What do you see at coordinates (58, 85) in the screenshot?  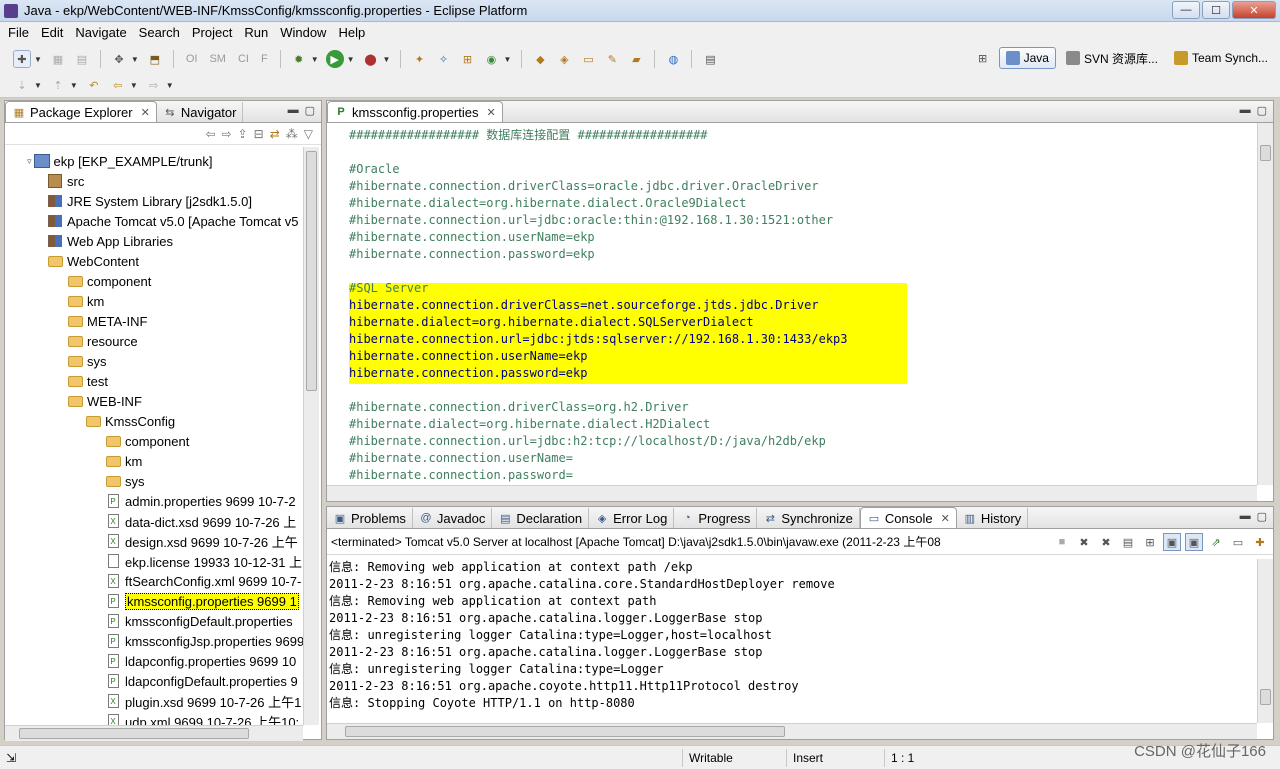 I see `previous-annotation-icon: ⇡` at bounding box center [58, 85].